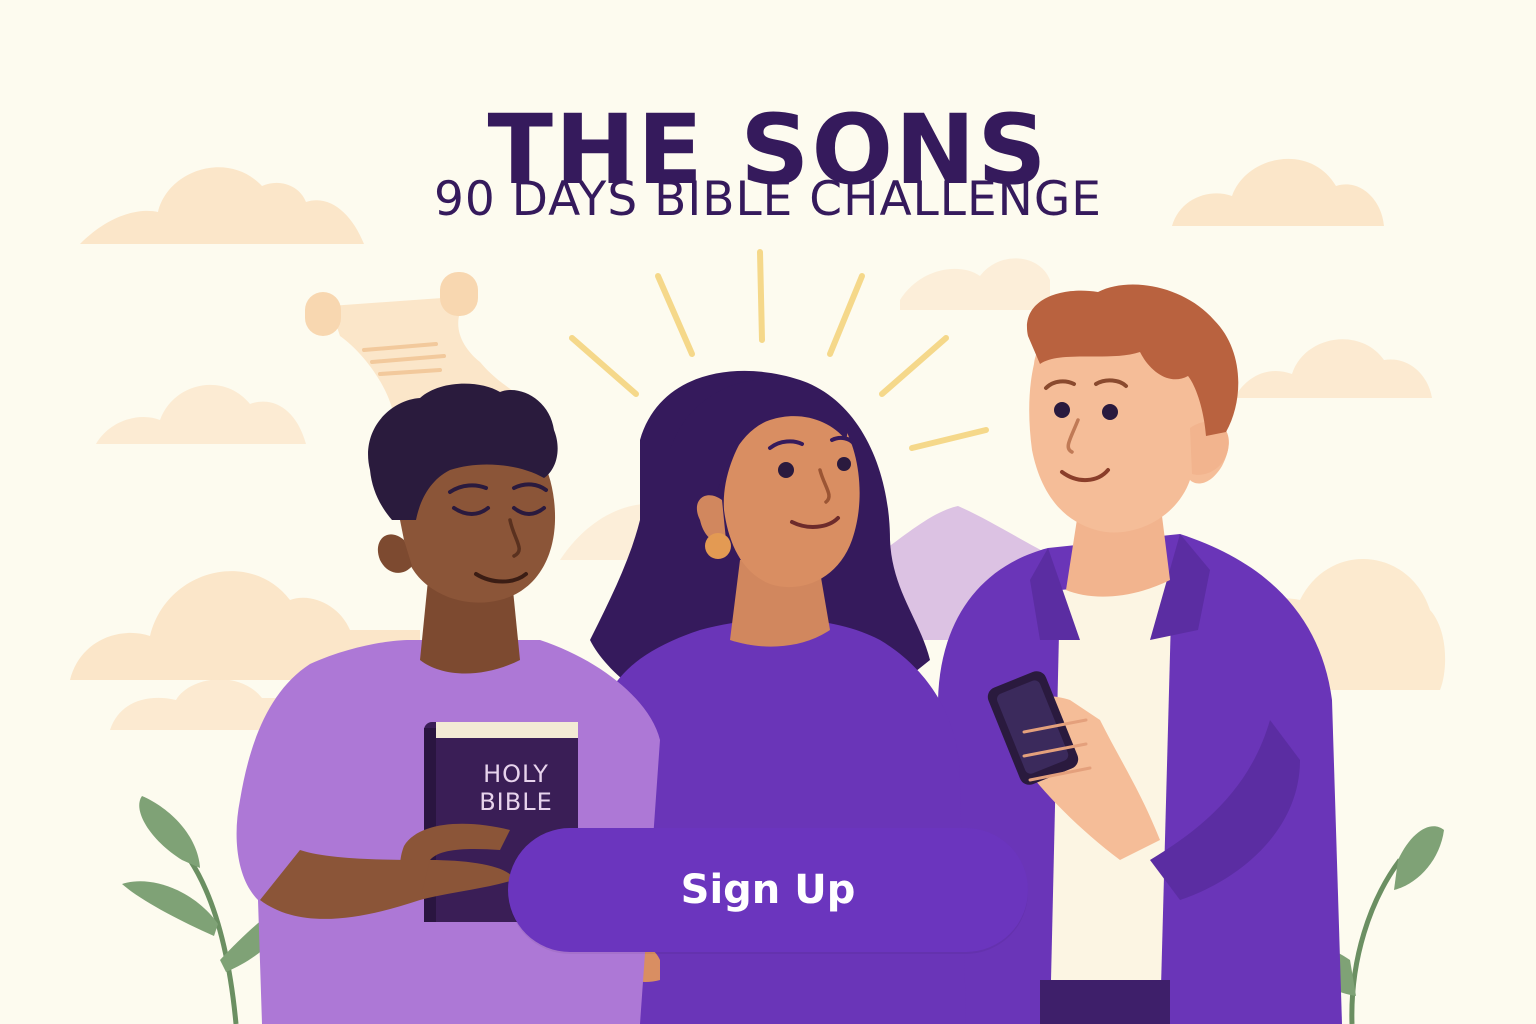 The height and width of the screenshot is (1024, 1536). Describe the element at coordinates (516, 802) in the screenshot. I see `bible-label-line2: BIBLE` at that location.